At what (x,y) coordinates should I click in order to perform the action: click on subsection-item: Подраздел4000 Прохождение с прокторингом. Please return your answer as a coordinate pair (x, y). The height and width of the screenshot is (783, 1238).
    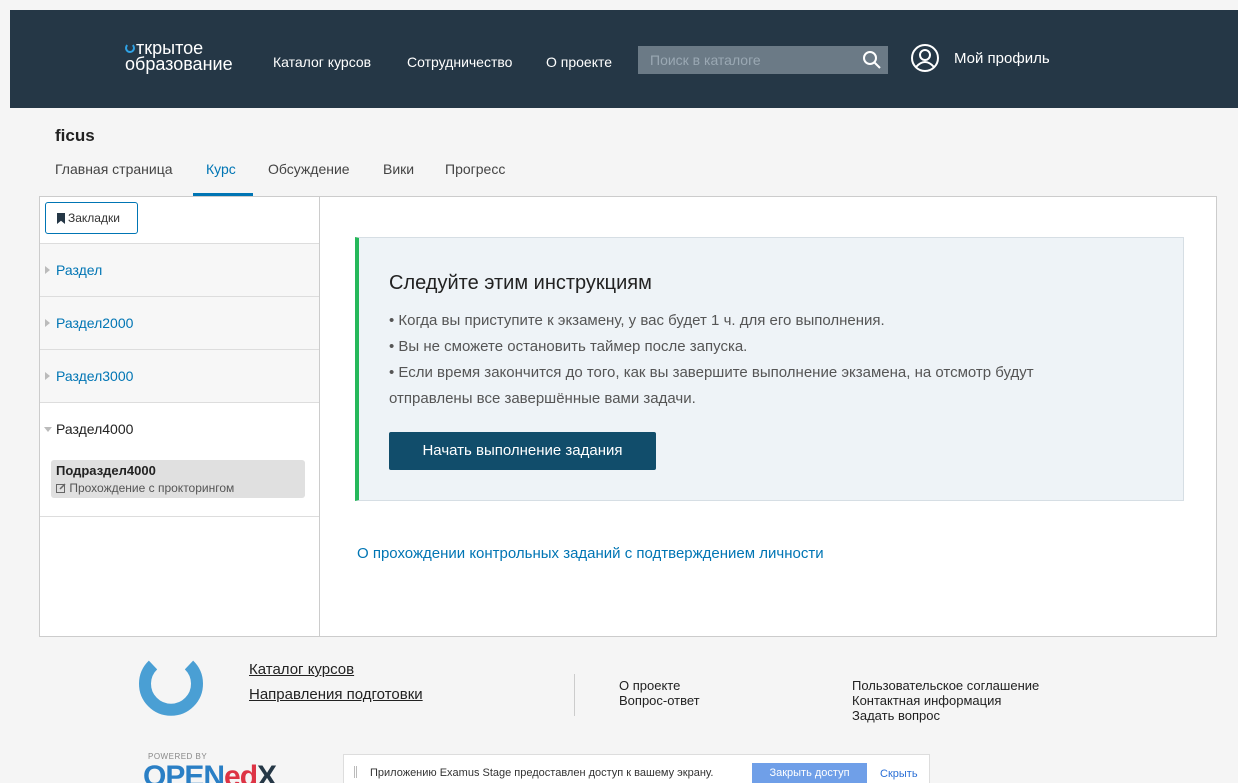
    Looking at the image, I should click on (178, 479).